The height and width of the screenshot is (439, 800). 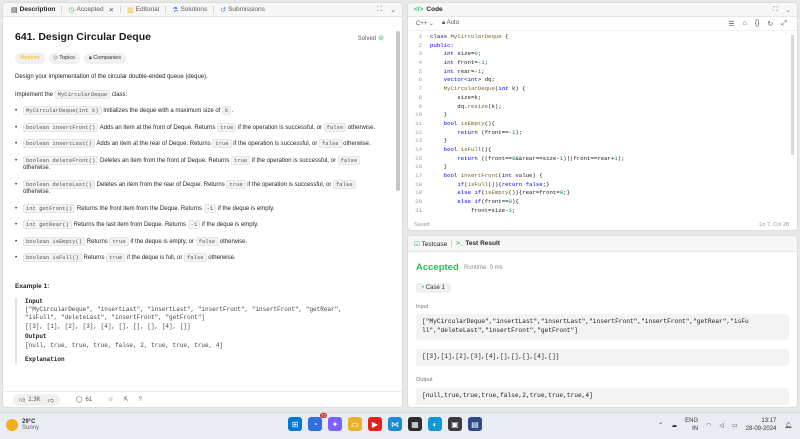 I want to click on tab-solutions: ⚗ Solutions, so click(x=189, y=10).